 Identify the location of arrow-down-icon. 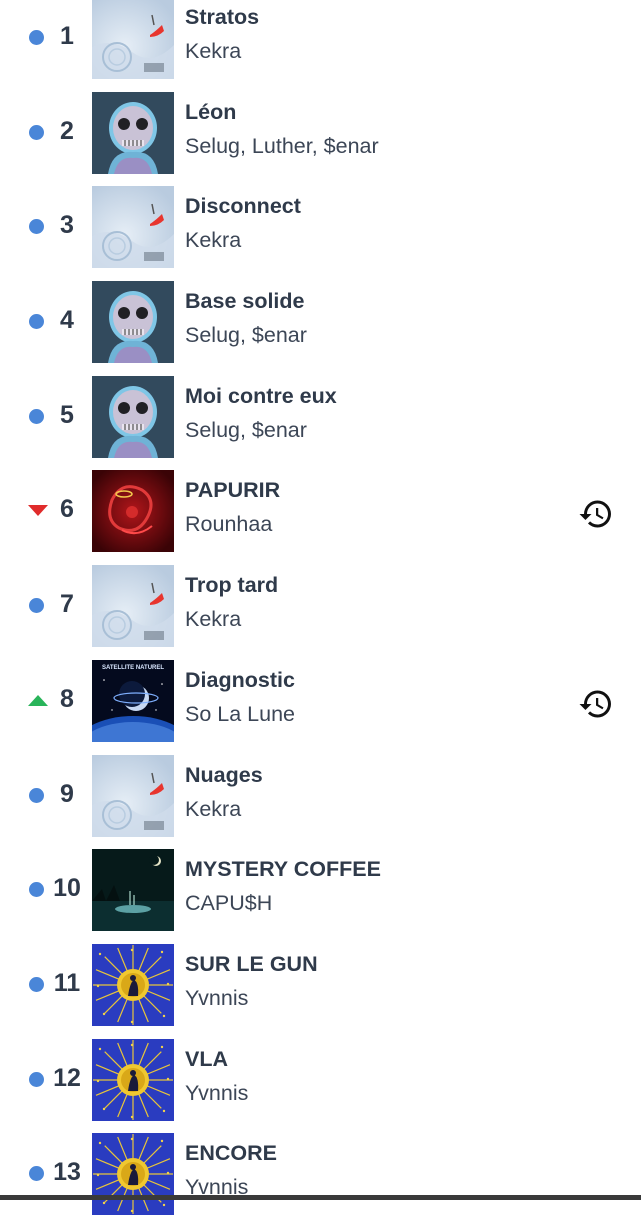
(38, 511).